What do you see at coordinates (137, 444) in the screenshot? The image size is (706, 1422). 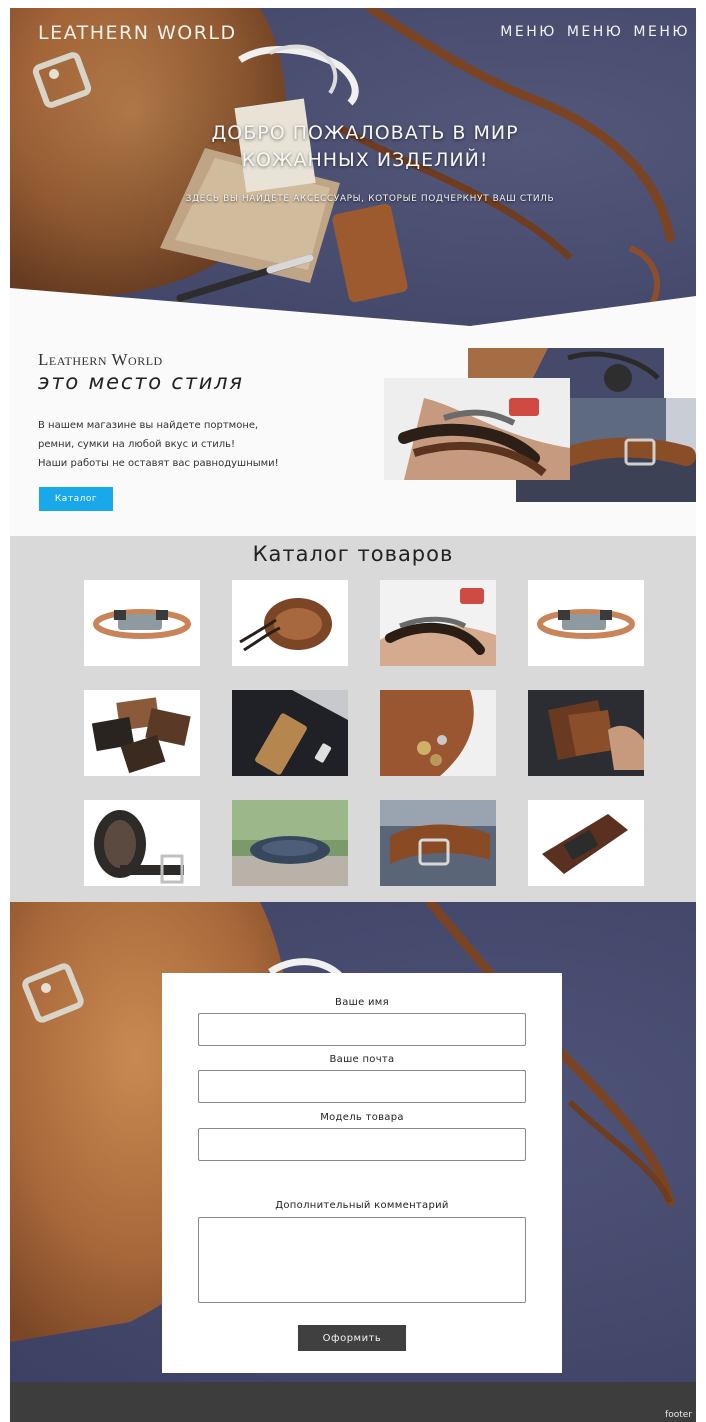 I see `about-text-line-2: ремни, сумки на любой вкус и стиль!` at bounding box center [137, 444].